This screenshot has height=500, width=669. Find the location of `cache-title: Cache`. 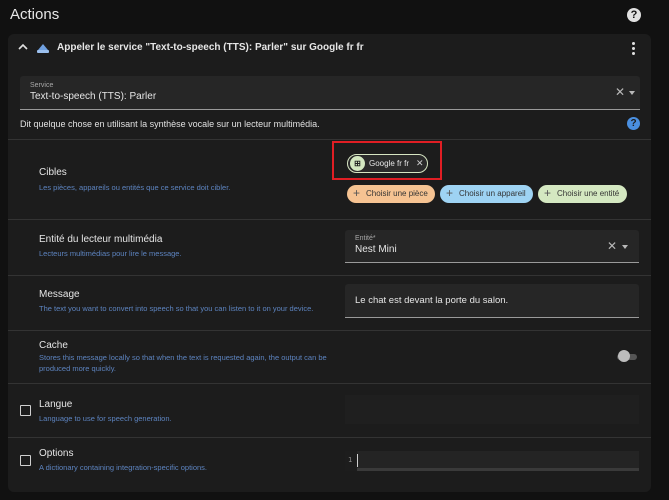

cache-title: Cache is located at coordinates (53, 345).